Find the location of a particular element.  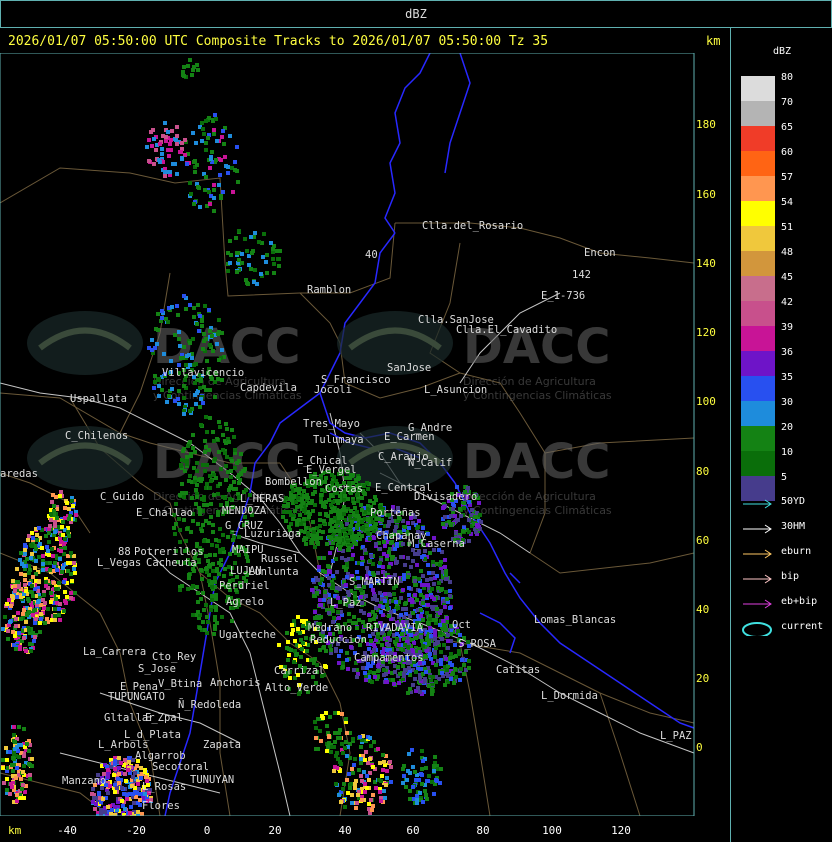

legend-value: 60 is located at coordinates (787, 152).